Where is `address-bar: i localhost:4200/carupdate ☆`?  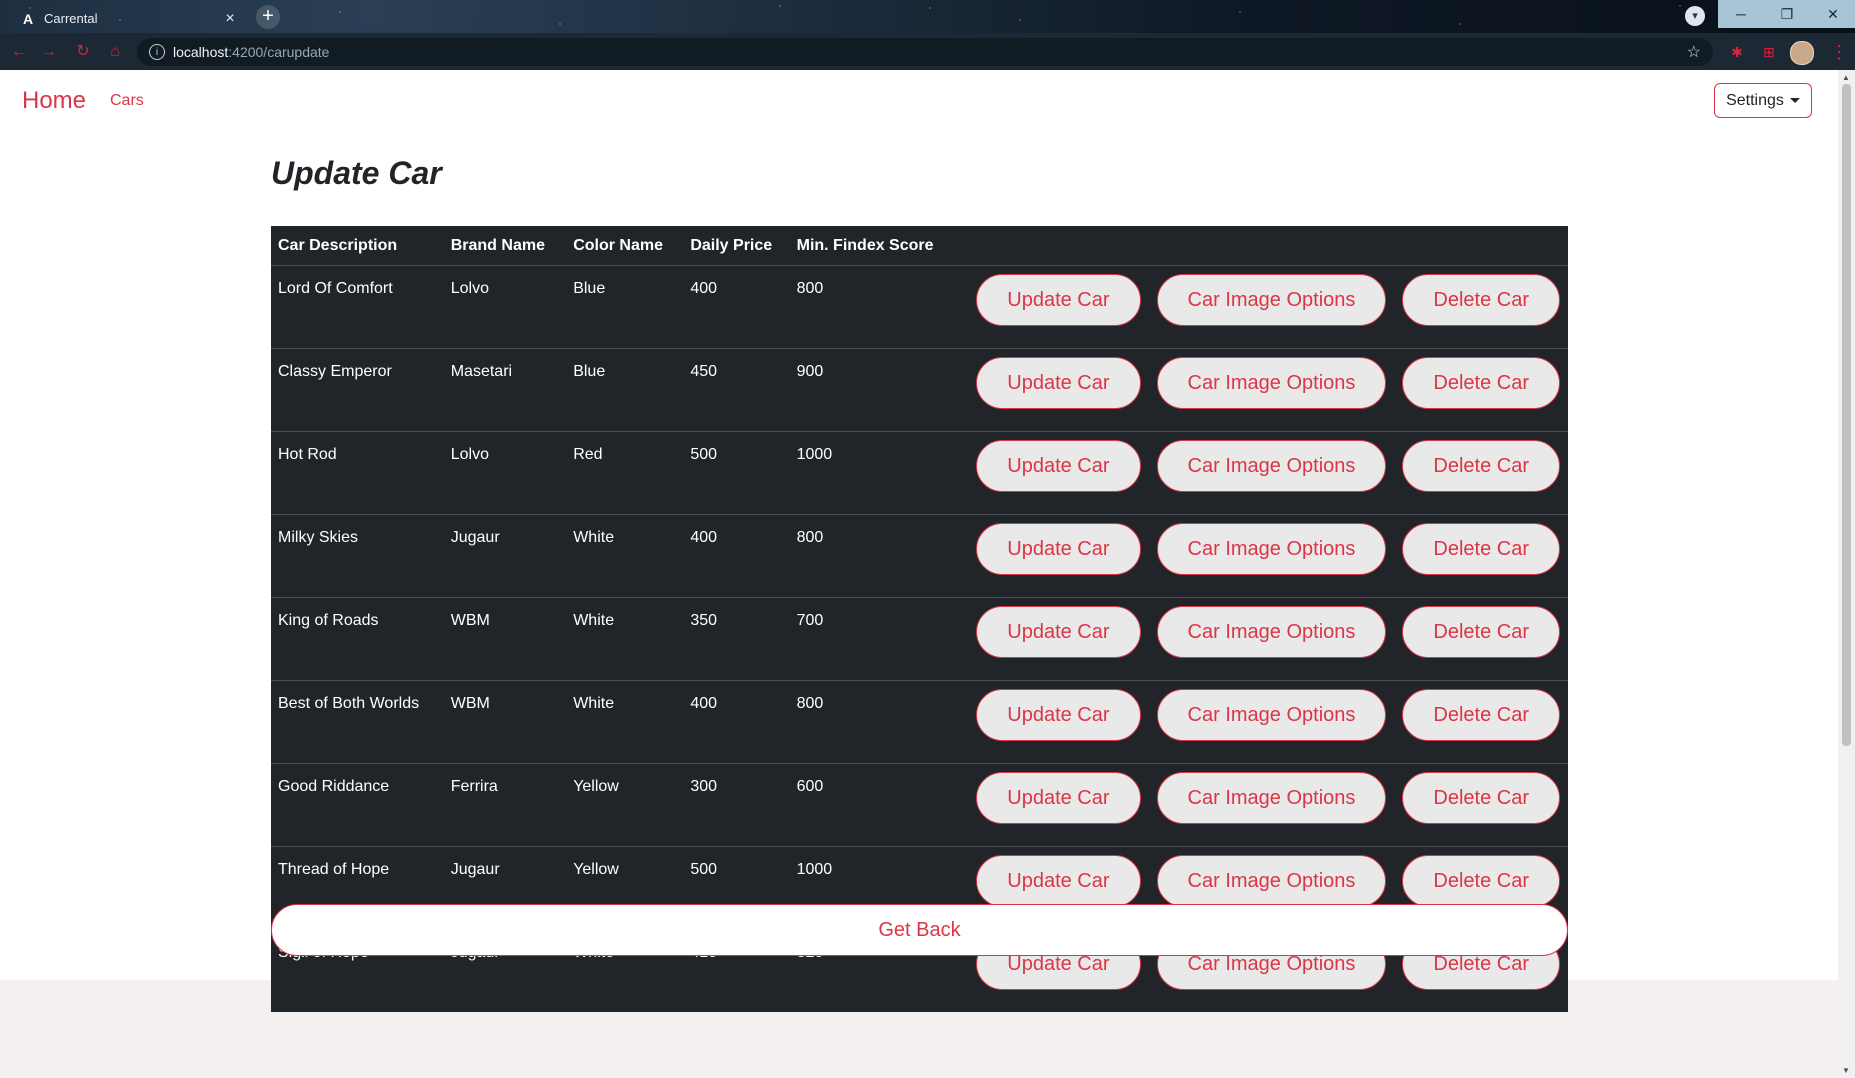
address-bar: i localhost:4200/carupdate ☆ is located at coordinates (925, 52).